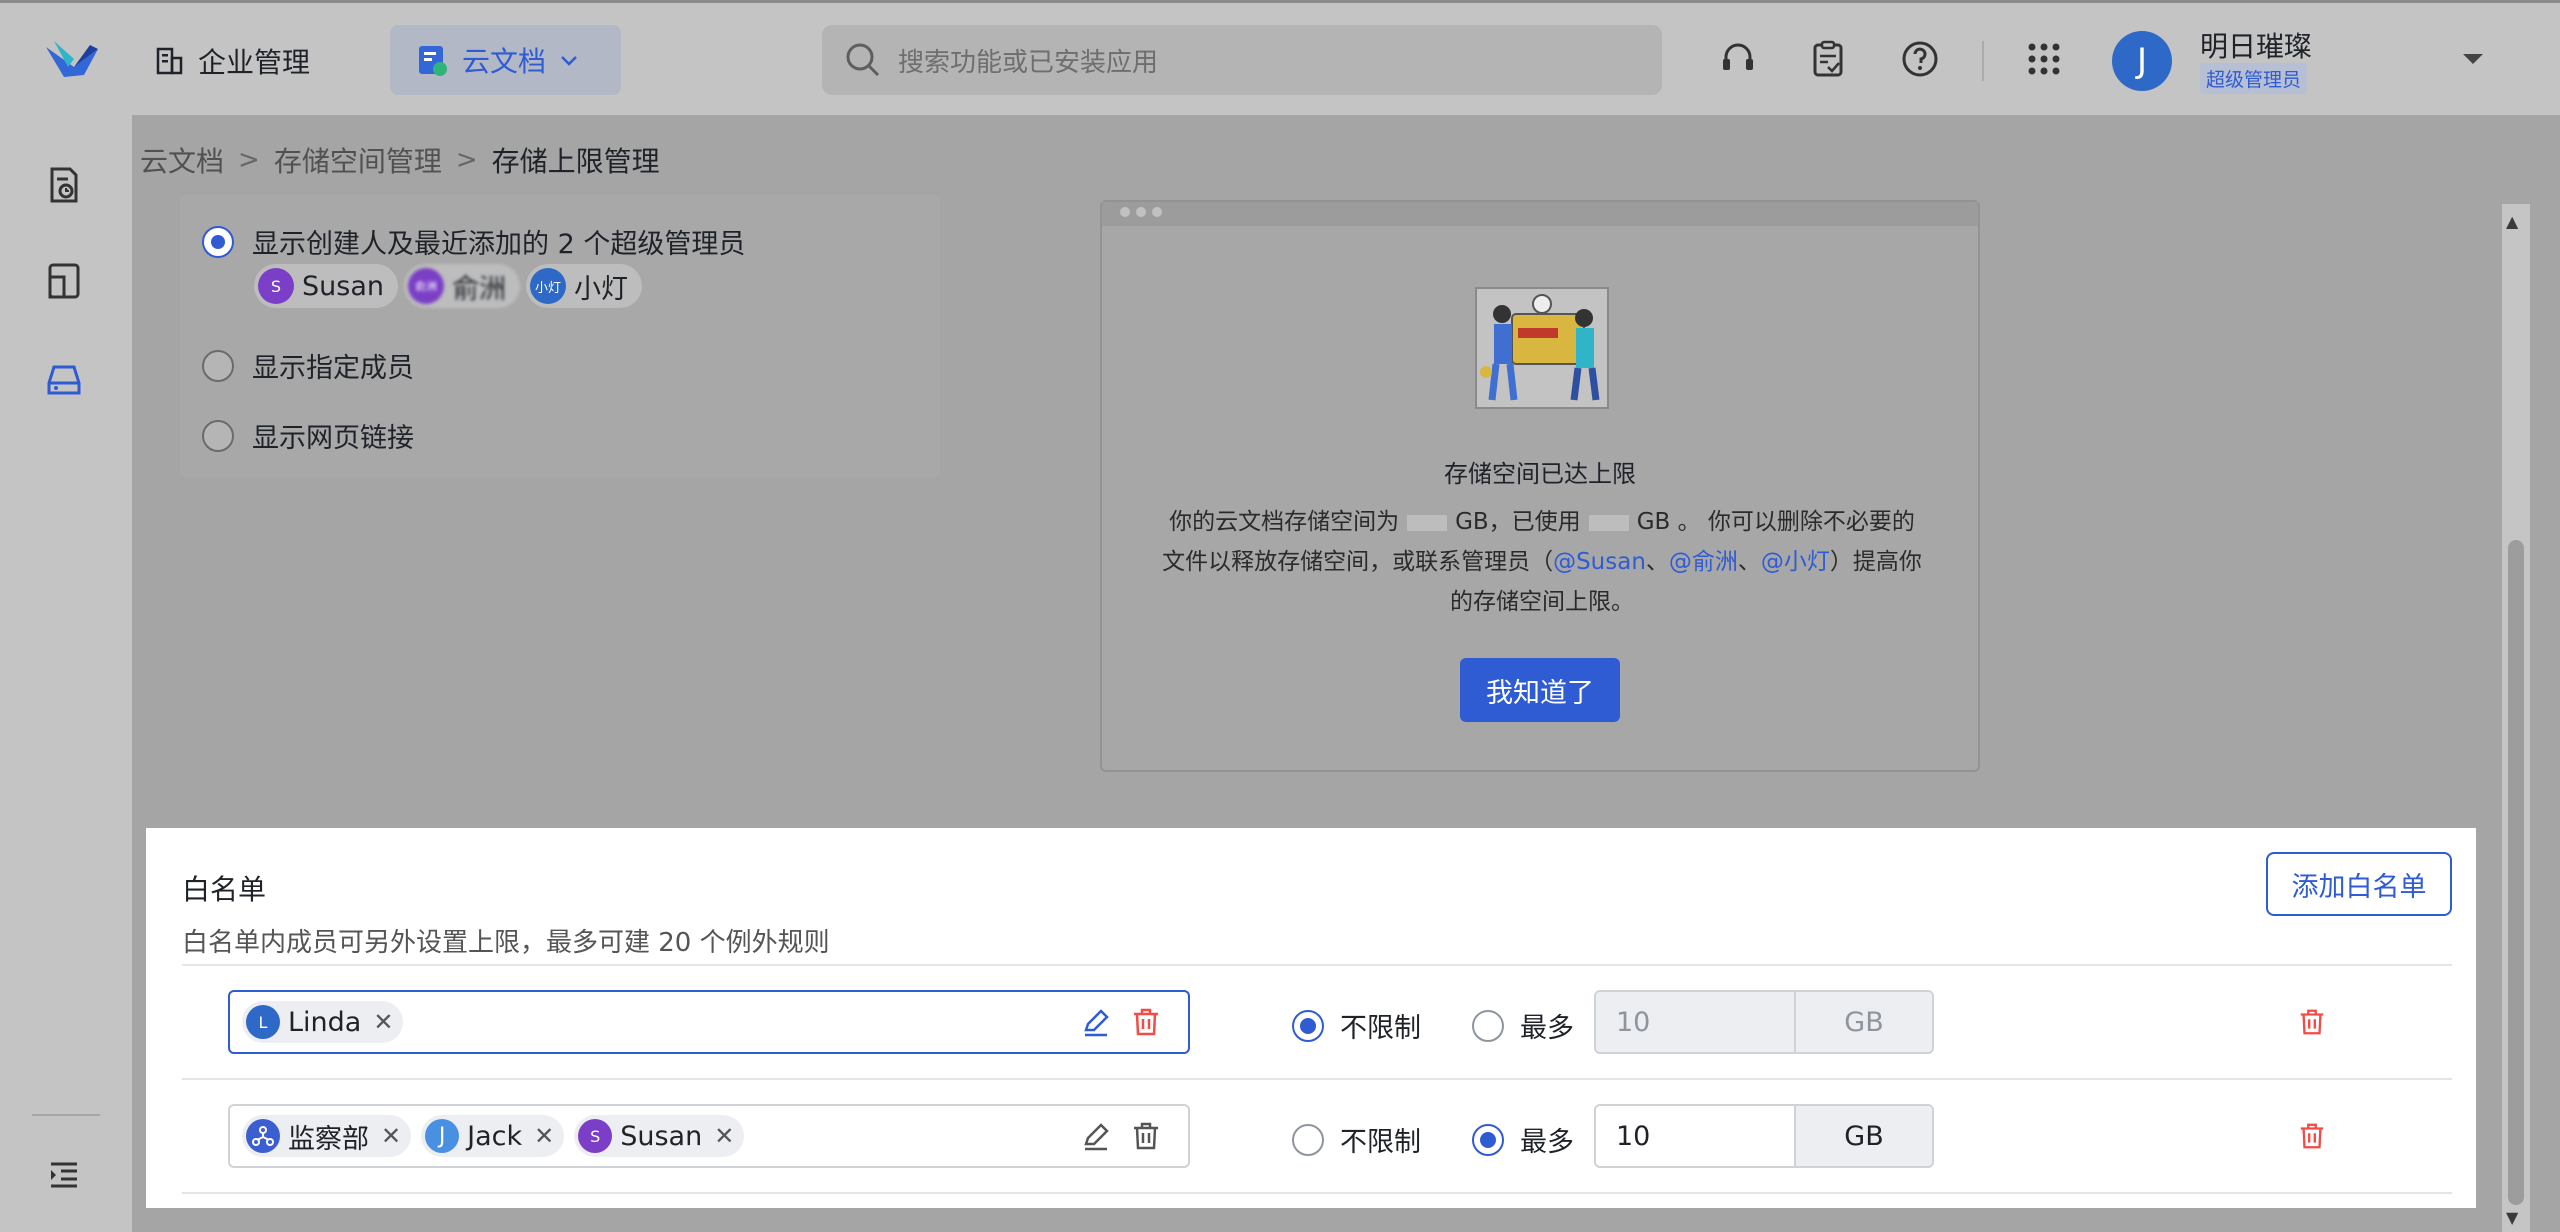 This screenshot has width=2560, height=1232. What do you see at coordinates (328, 1139) in the screenshot?
I see `member-tag-name: 监察部` at bounding box center [328, 1139].